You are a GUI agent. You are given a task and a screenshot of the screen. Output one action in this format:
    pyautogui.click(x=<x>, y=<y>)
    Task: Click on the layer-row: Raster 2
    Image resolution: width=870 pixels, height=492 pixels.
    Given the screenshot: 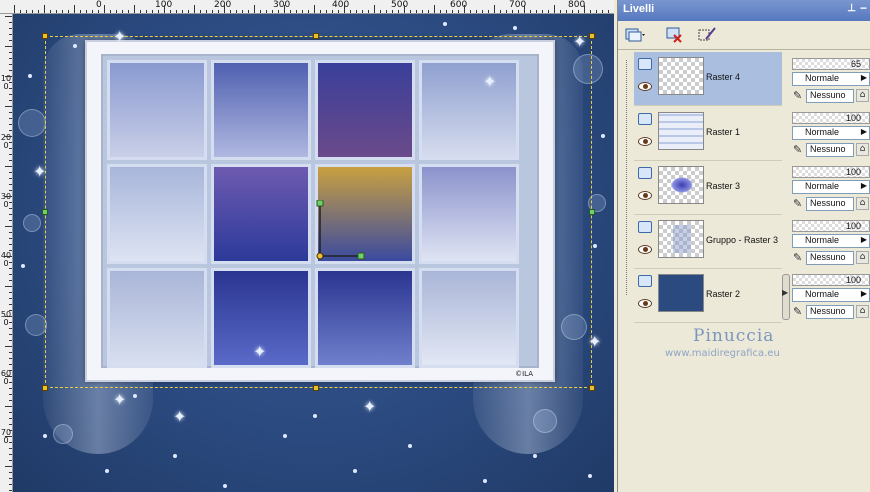 What is the action you would take?
    pyautogui.click(x=708, y=296)
    